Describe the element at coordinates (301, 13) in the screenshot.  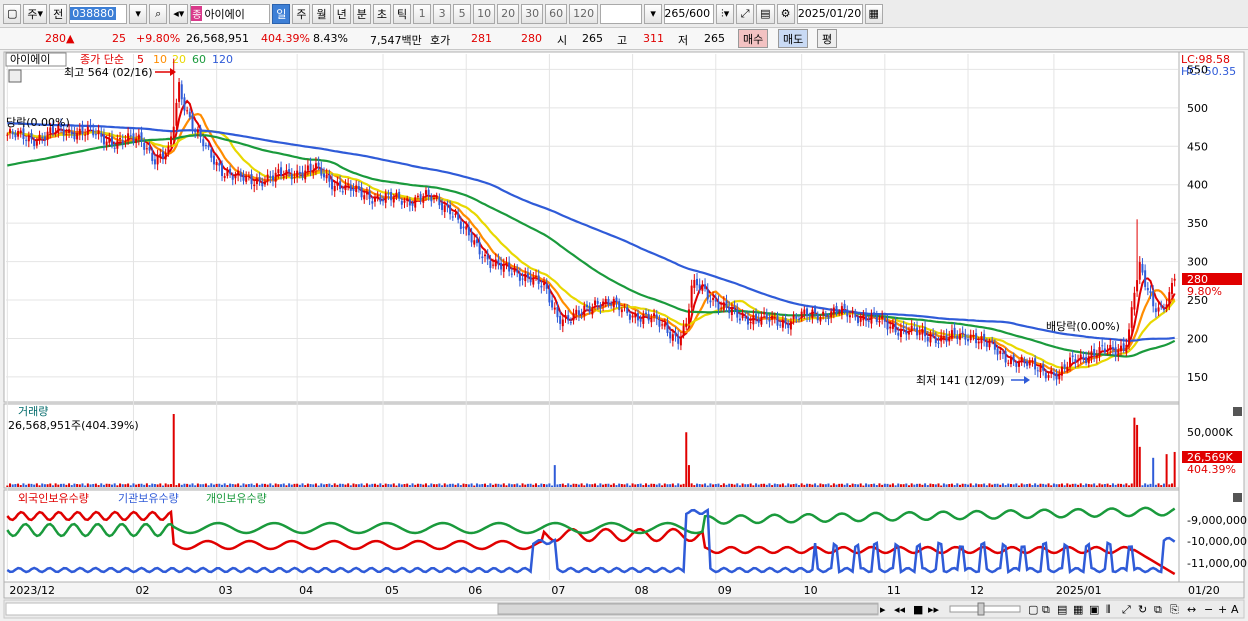
I see `period-tab-week: 주` at that location.